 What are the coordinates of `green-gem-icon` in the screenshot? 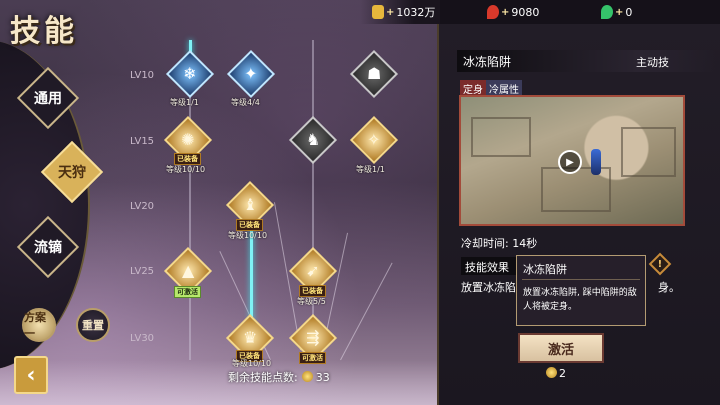 It's located at (607, 12).